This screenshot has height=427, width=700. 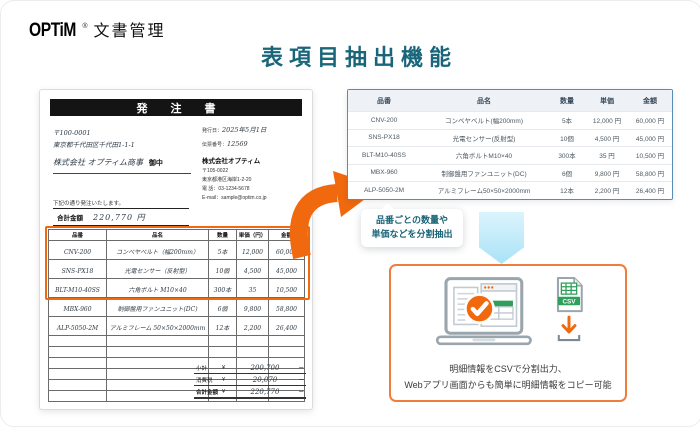 I want to click on order-doc-meta: 発行日：2025年5月1日 伝票番号：12569, so click(x=234, y=137).